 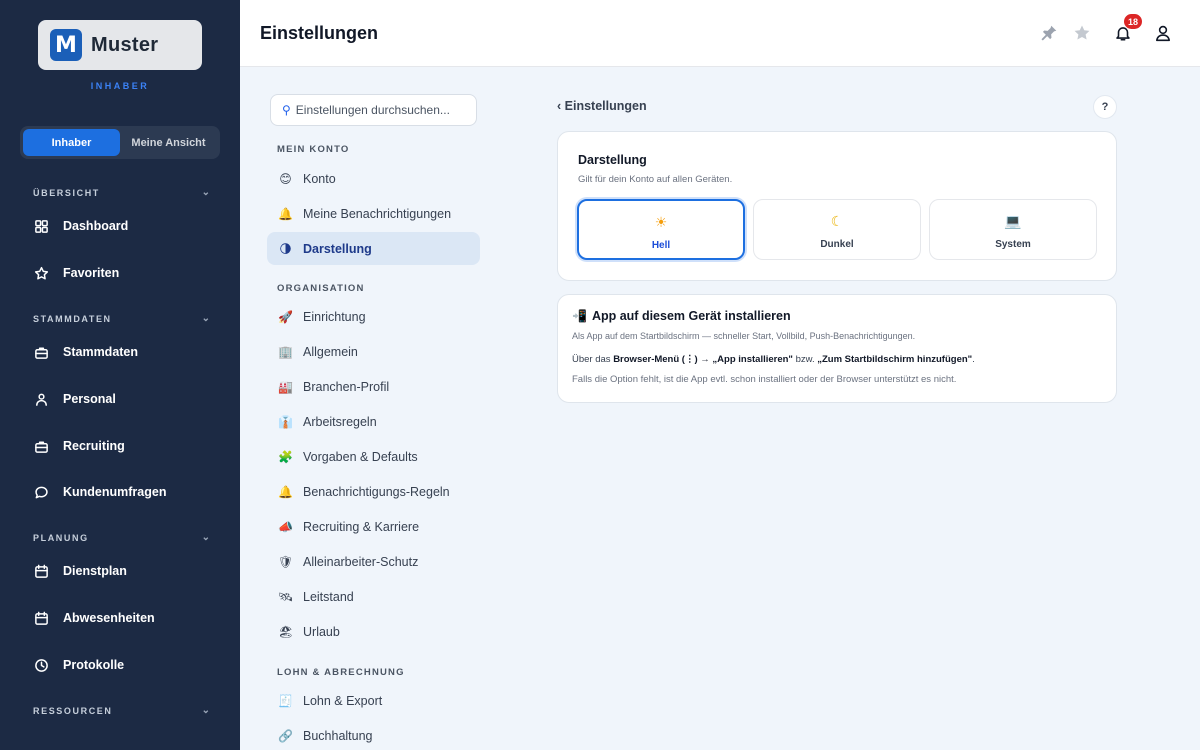 What do you see at coordinates (373, 248) in the screenshot?
I see `settings-item-darstellung: 🌗 Darstellung` at bounding box center [373, 248].